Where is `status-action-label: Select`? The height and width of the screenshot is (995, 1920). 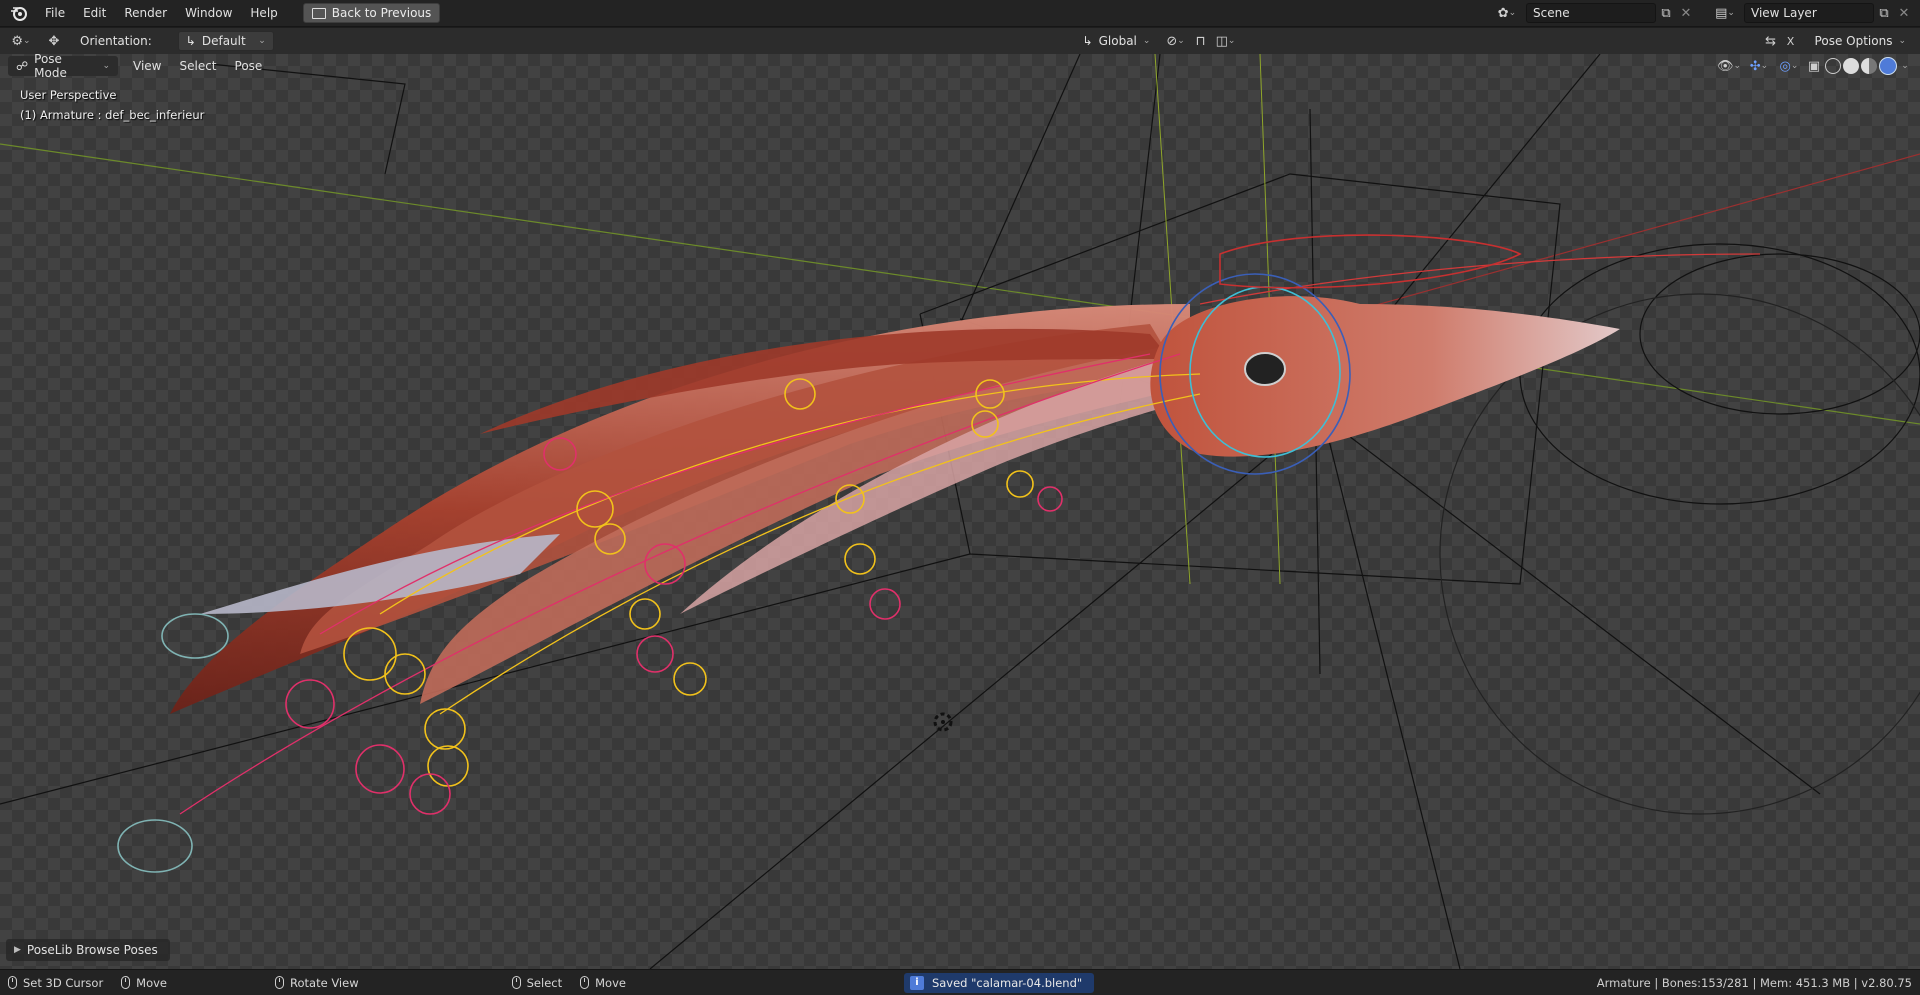 status-action-label: Select is located at coordinates (544, 982).